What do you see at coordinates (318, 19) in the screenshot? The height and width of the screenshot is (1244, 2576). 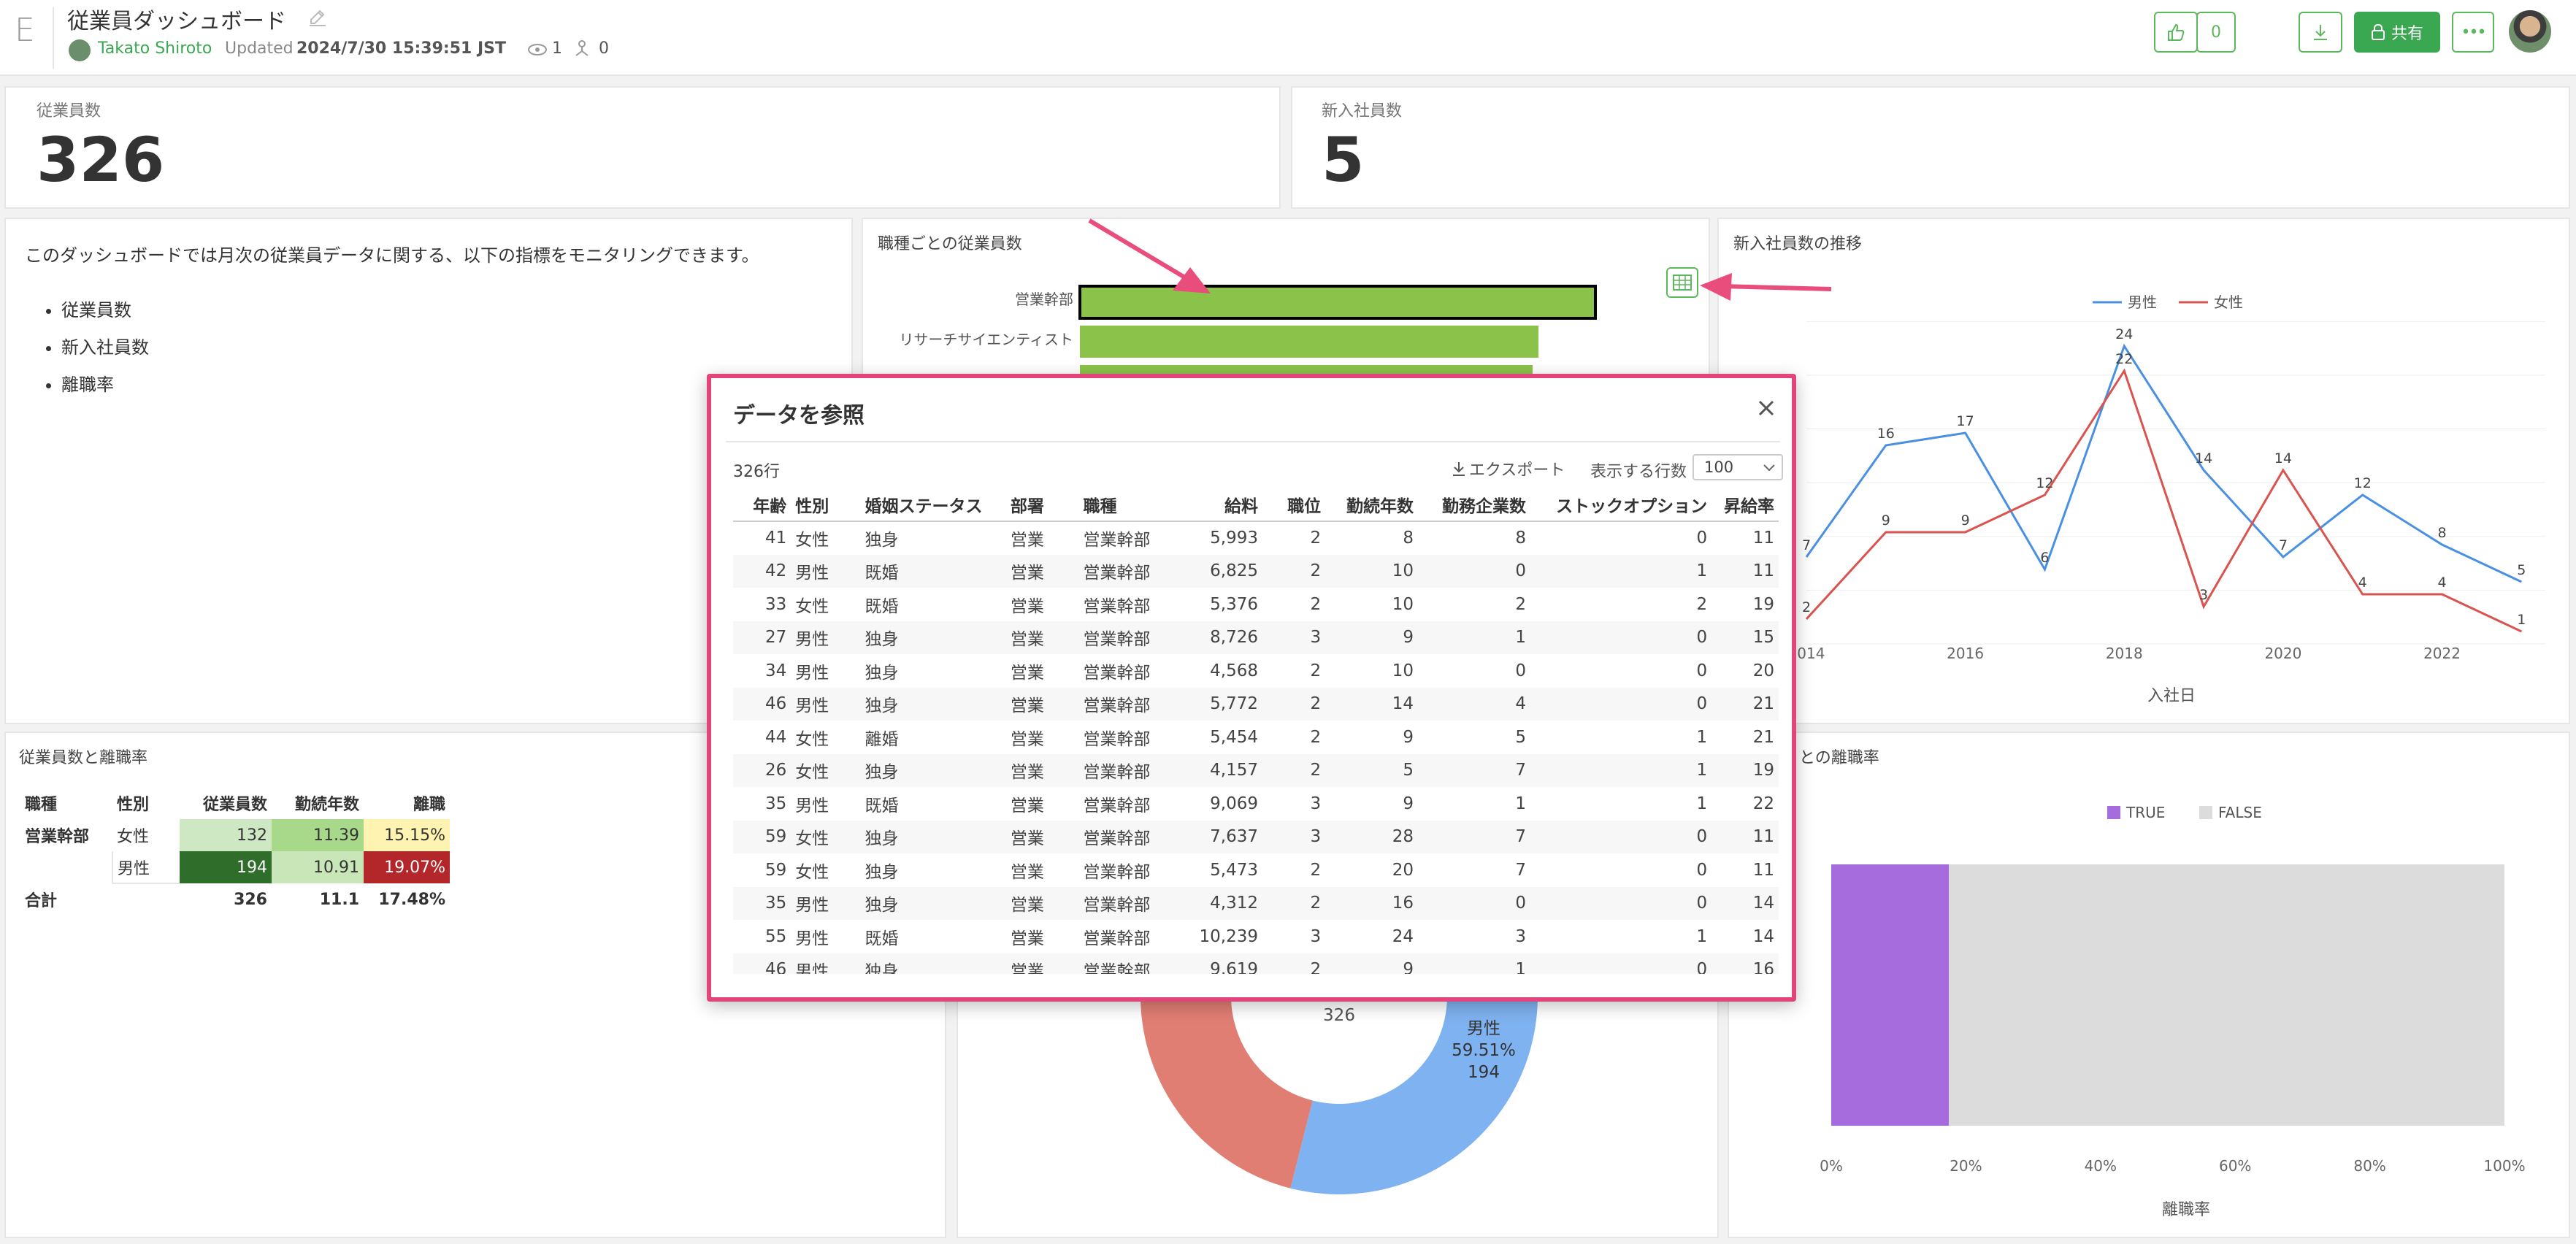 I see `edit-icon` at bounding box center [318, 19].